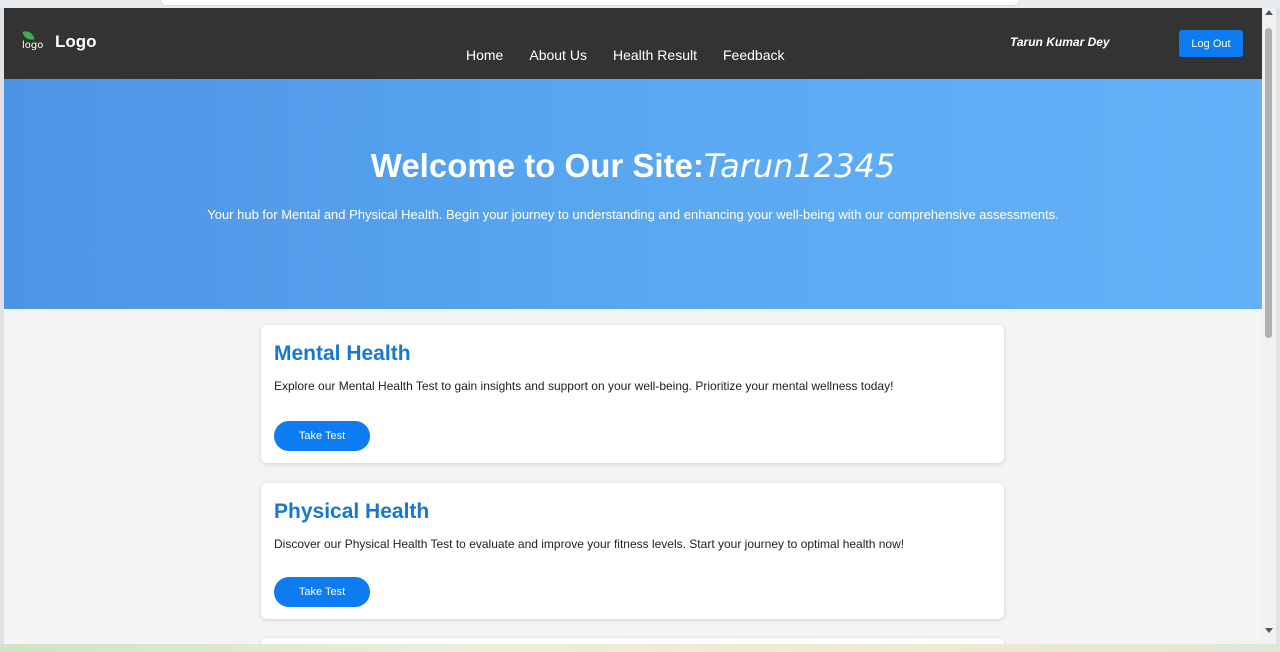  What do you see at coordinates (342, 353) in the screenshot?
I see `card-title-mental-health: Mental Health` at bounding box center [342, 353].